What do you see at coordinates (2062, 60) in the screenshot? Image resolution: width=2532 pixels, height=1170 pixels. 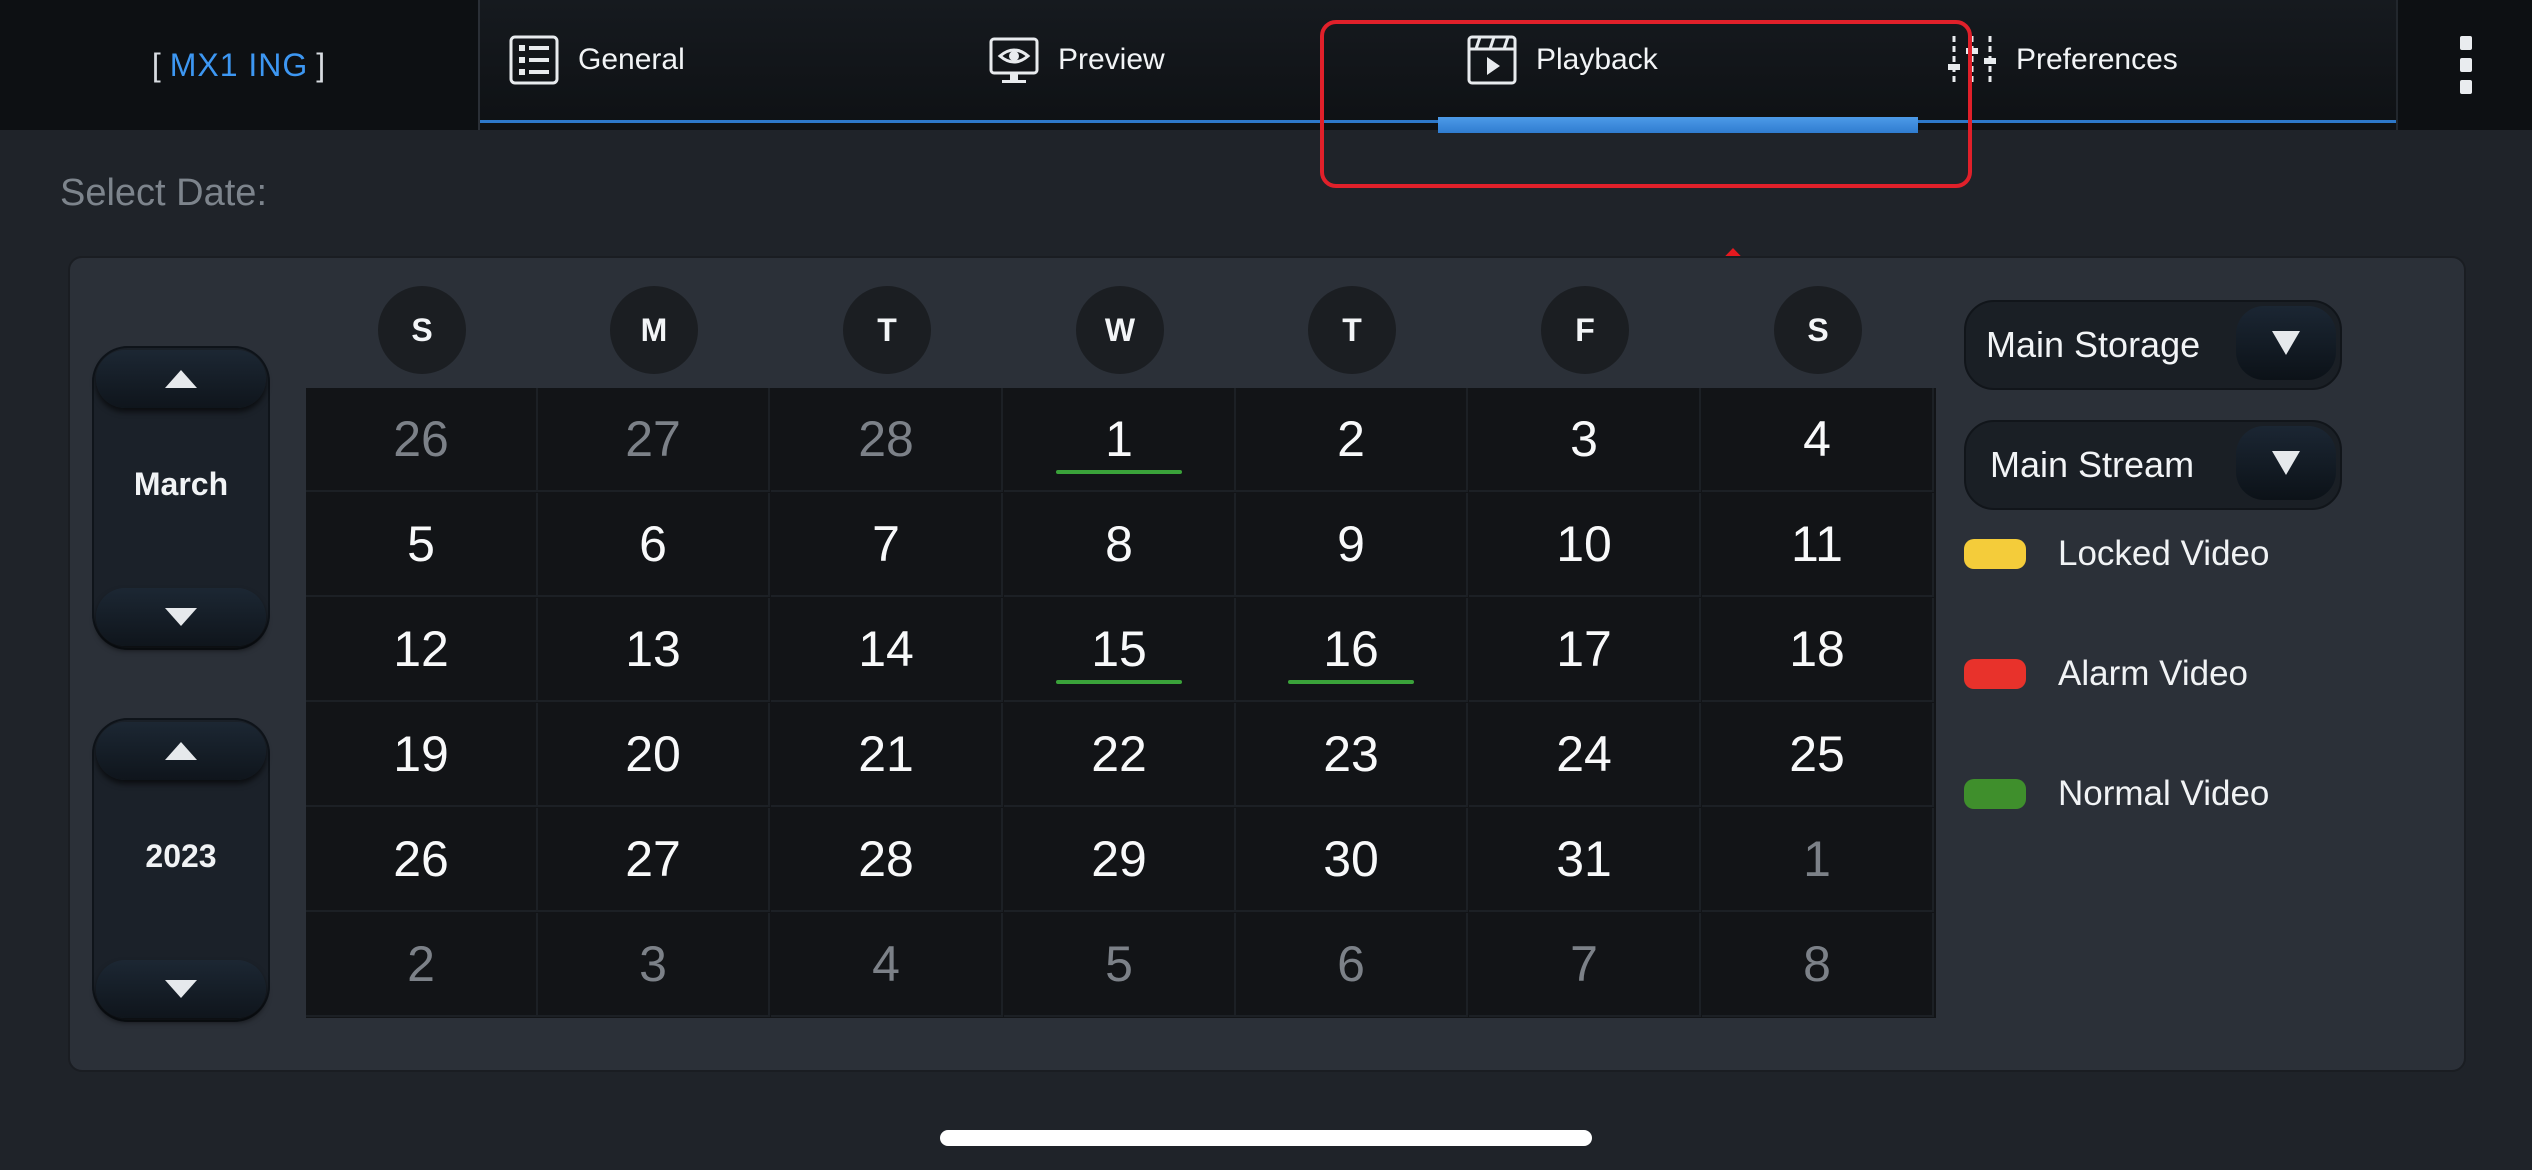 I see `tab-preferences: Preferences` at bounding box center [2062, 60].